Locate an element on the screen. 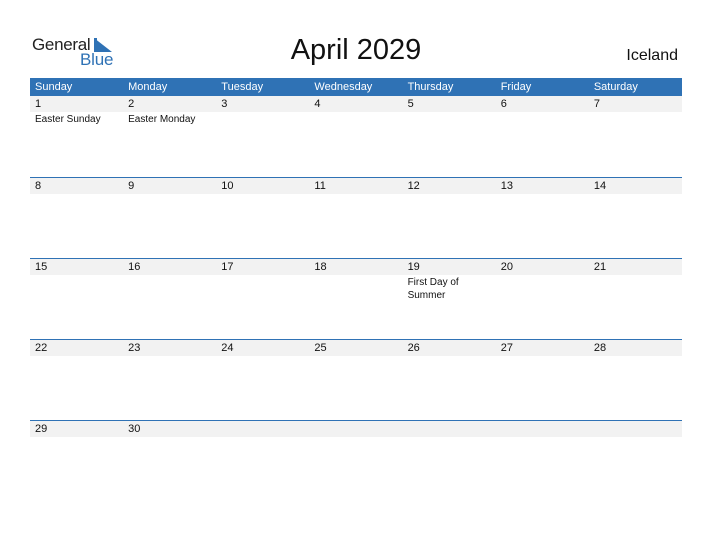 The height and width of the screenshot is (550, 712). day-number: 5 is located at coordinates (410, 104).